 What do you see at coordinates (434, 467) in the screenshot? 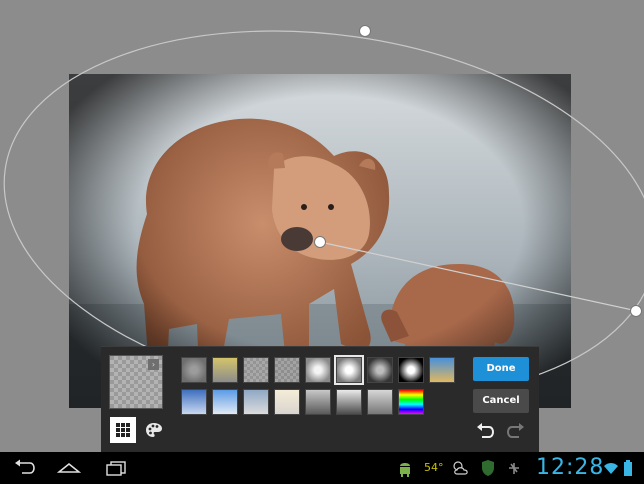
I see `temperature-readout: 54°` at bounding box center [434, 467].